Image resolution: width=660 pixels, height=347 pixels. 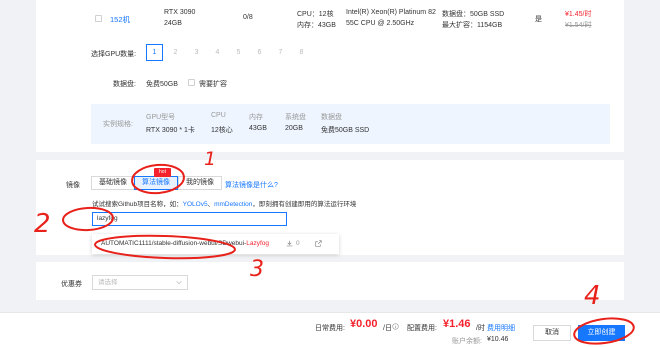 I want to click on chevron-down-icon, so click(x=179, y=283).